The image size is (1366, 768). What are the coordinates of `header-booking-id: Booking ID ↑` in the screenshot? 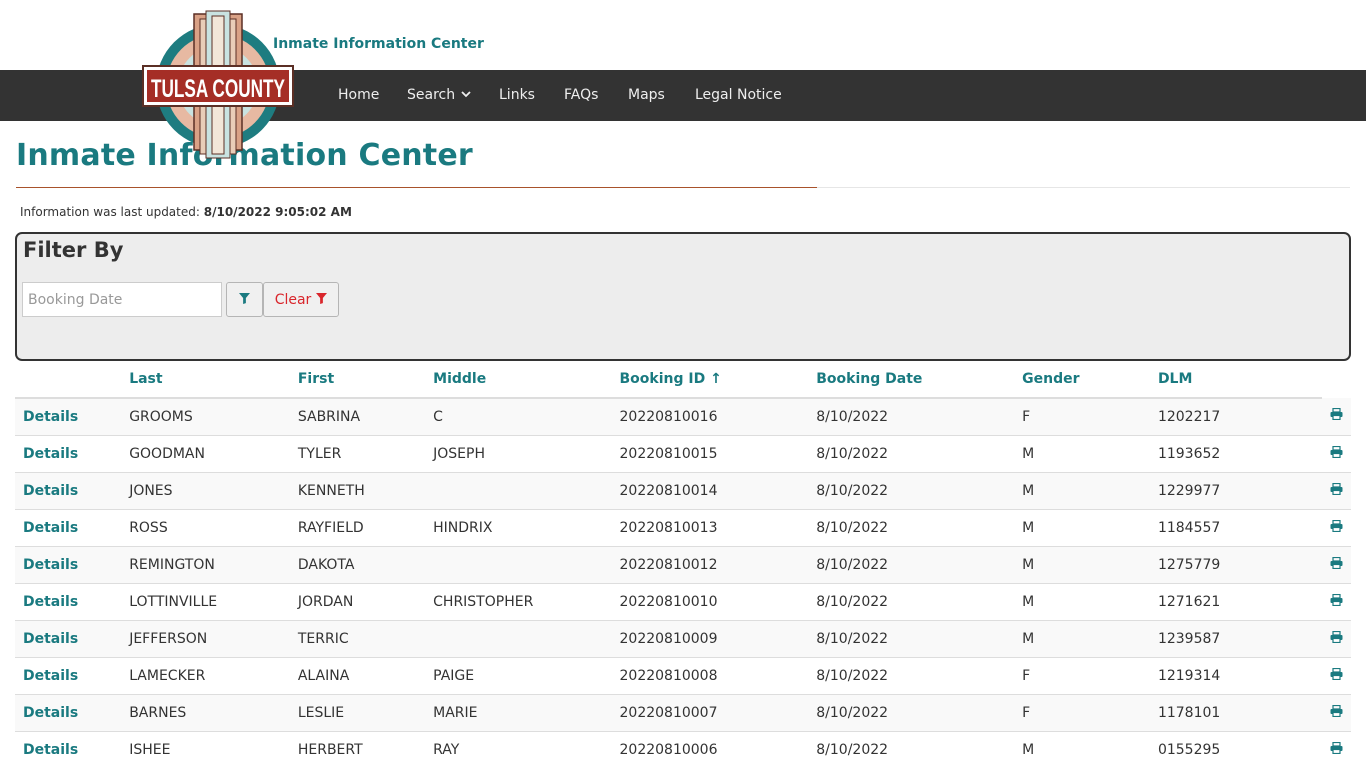 It's located at (710, 379).